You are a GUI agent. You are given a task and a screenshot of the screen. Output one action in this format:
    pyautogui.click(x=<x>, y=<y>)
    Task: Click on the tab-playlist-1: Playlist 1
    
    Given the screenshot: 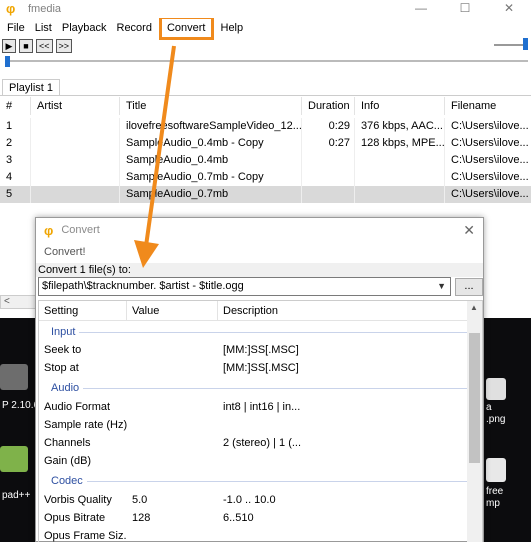 What is the action you would take?
    pyautogui.click(x=31, y=87)
    